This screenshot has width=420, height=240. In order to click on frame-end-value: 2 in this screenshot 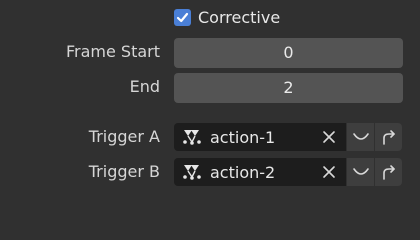, I will do `click(288, 87)`.